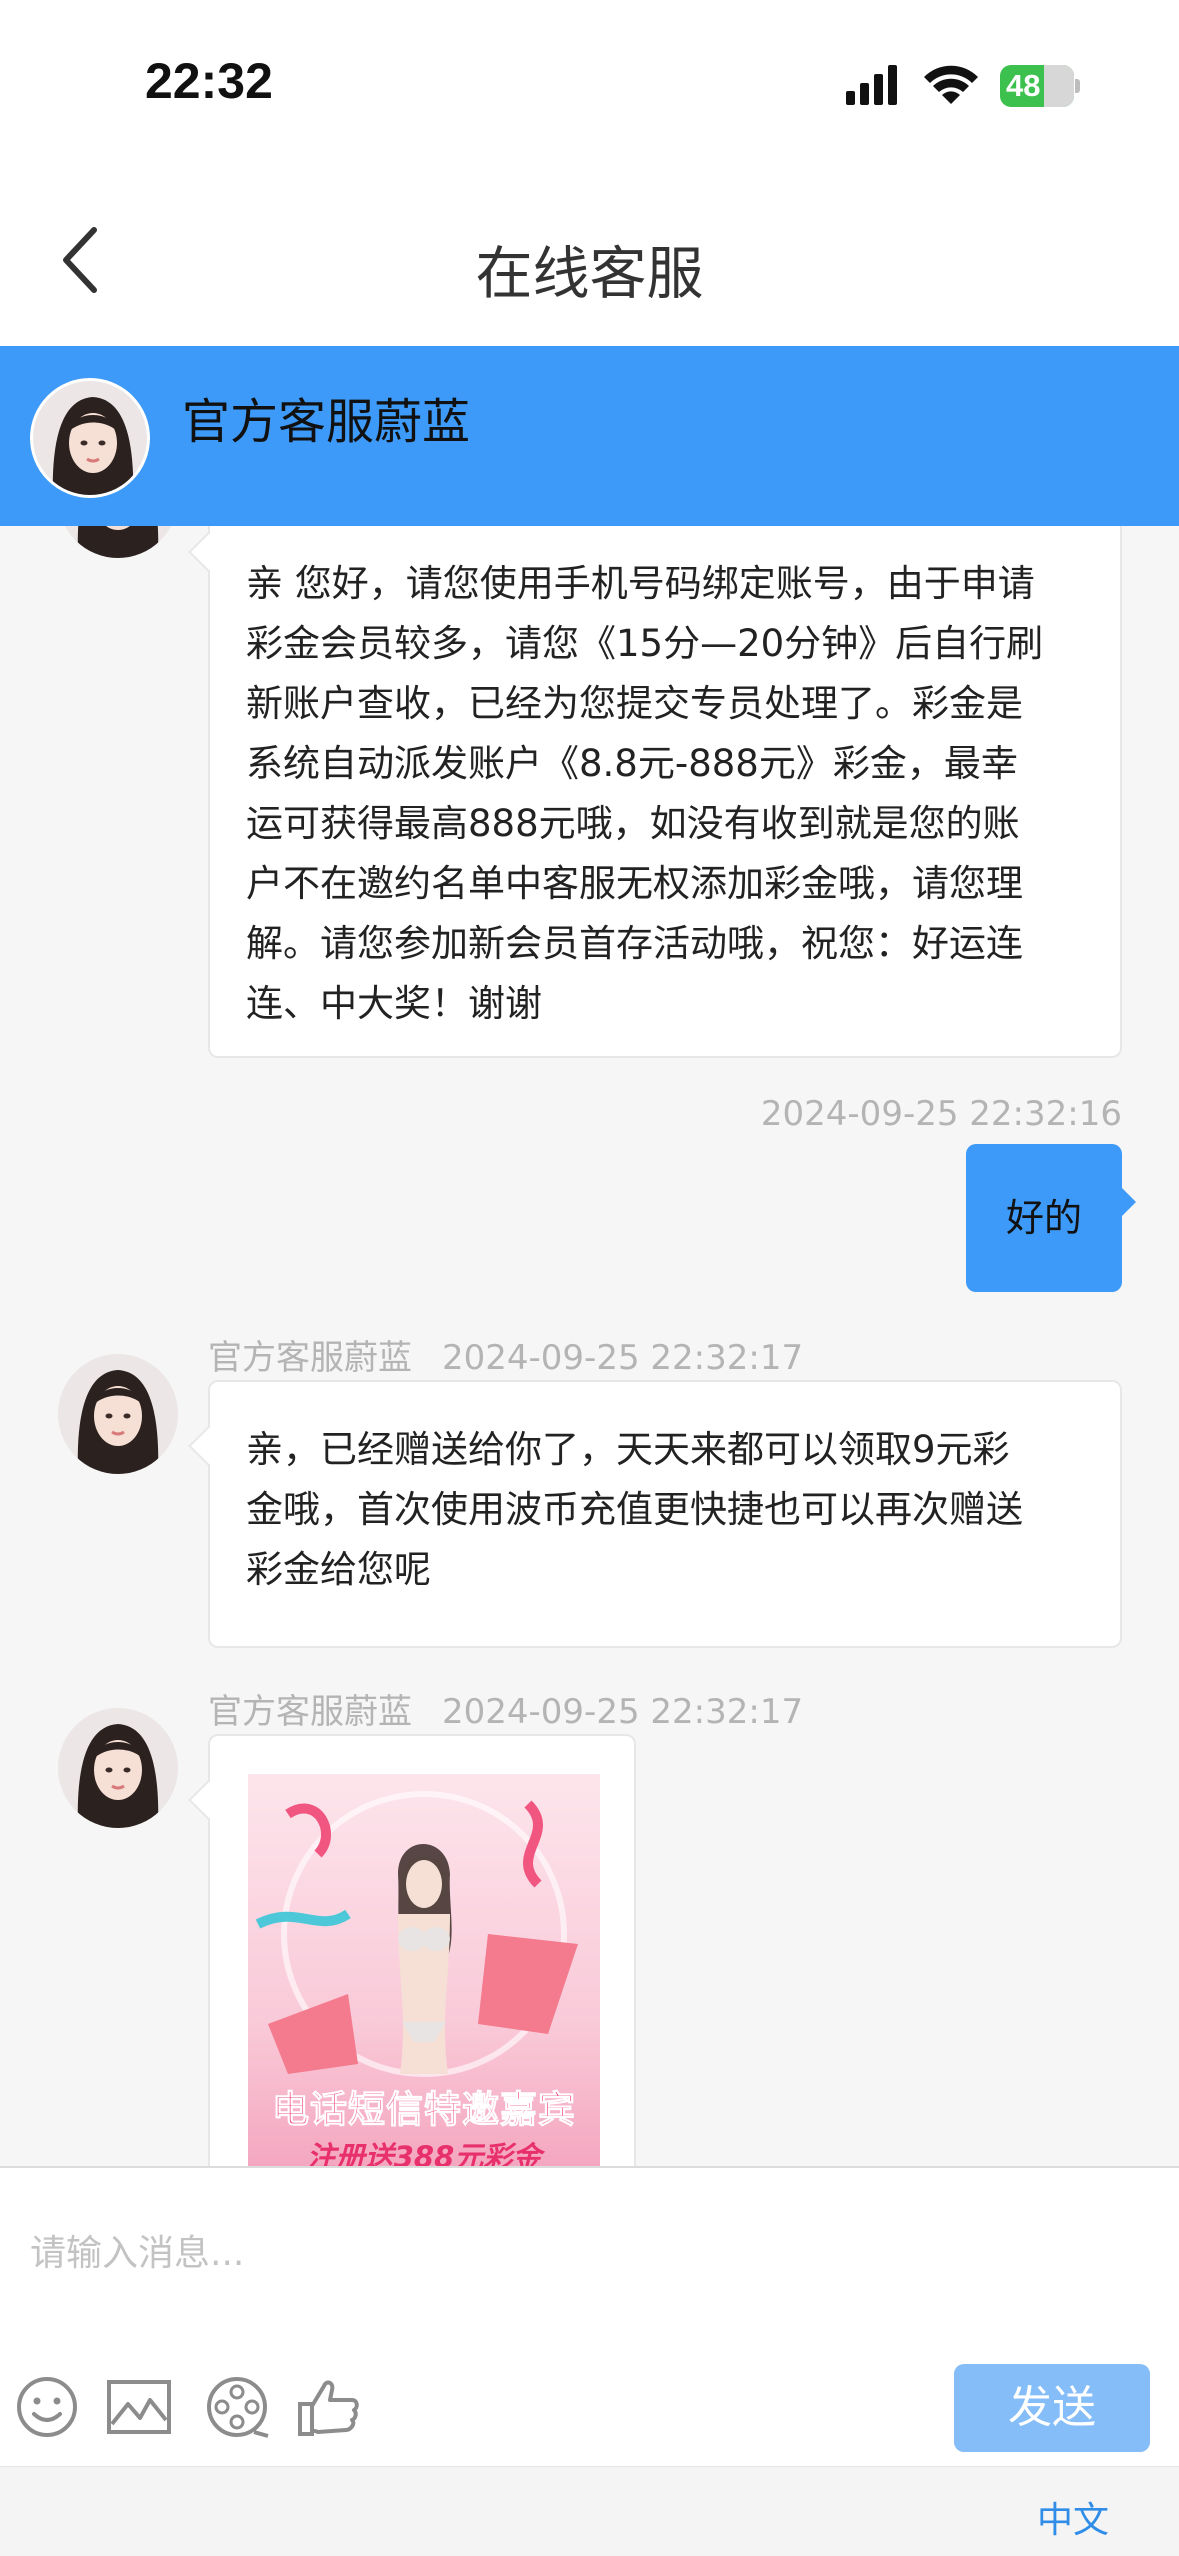 The image size is (1179, 2556). Describe the element at coordinates (634, 943) in the screenshot. I see `message-line: 解。请您参加新会员首存活动哦，祝您：好运连` at that location.